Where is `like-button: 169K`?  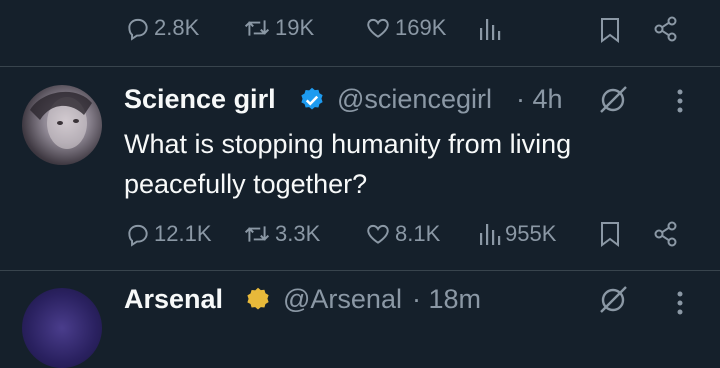
like-button: 169K is located at coordinates (405, 28).